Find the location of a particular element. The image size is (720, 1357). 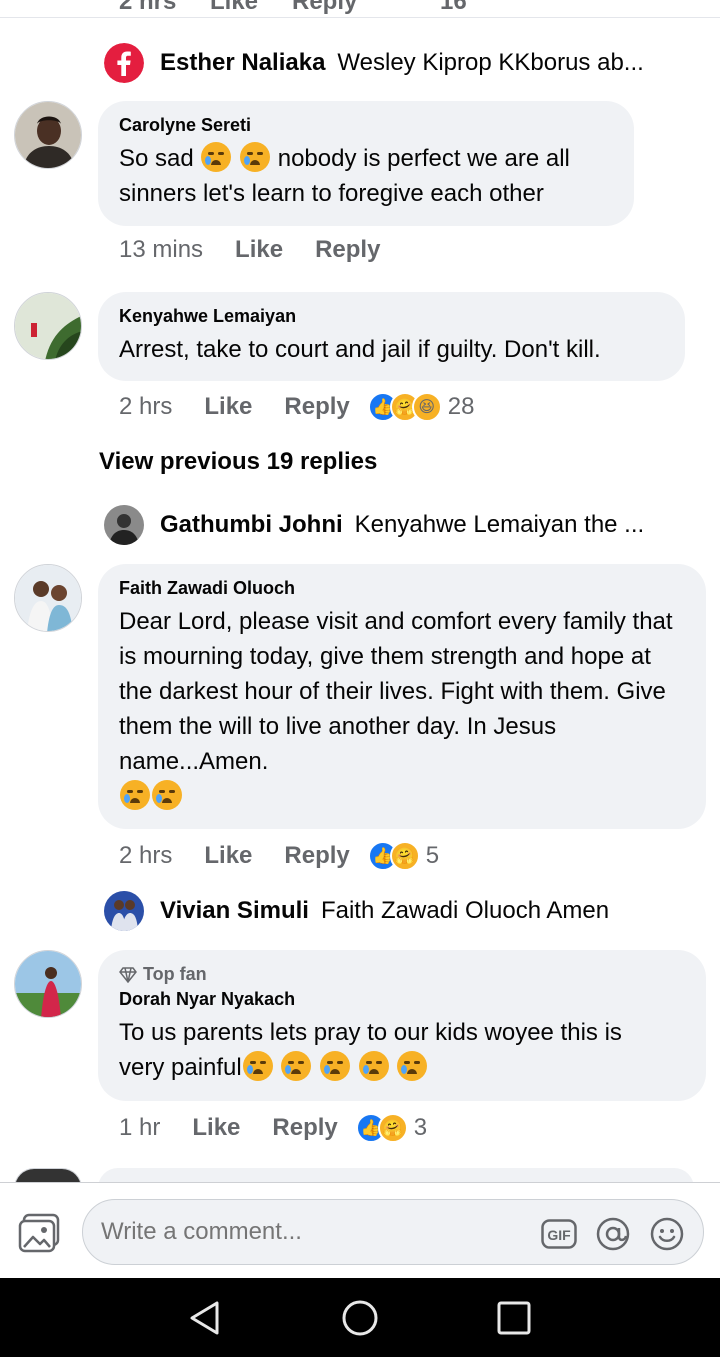

recents-square-icon is located at coordinates (514, 1318).